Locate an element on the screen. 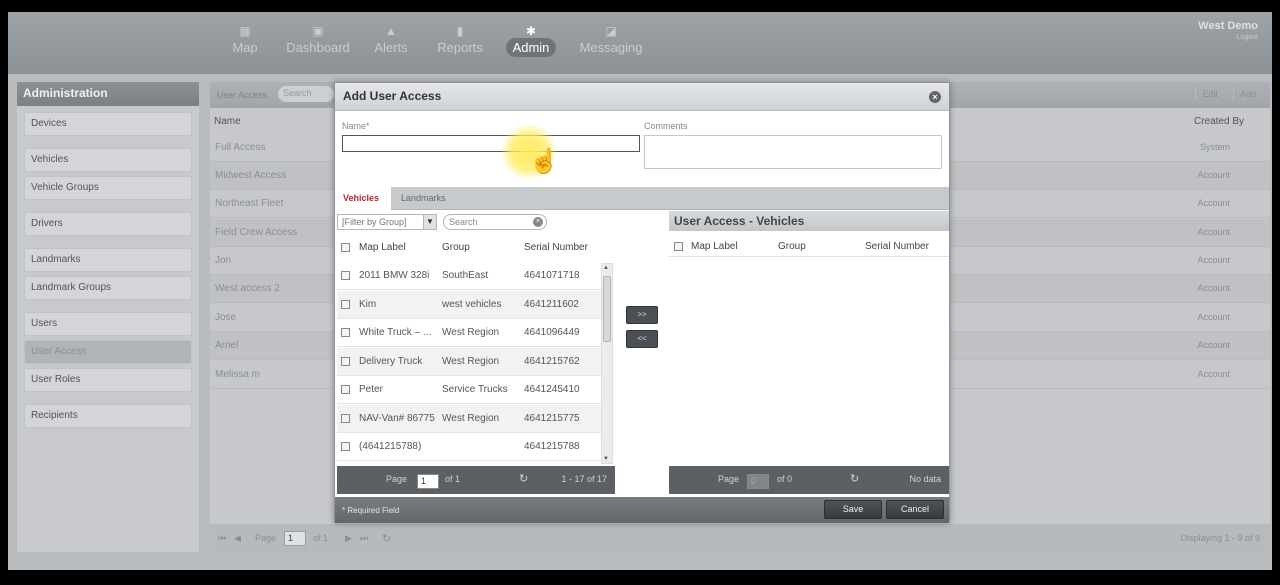 The height and width of the screenshot is (585, 1280). list-item: Delivery Truck West Region 4641215762 is located at coordinates (469, 362).